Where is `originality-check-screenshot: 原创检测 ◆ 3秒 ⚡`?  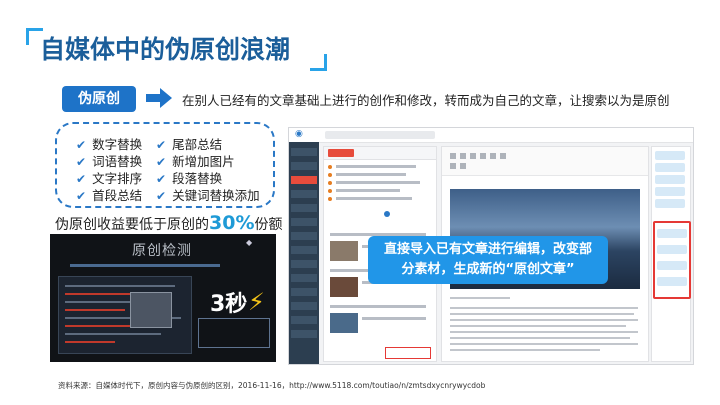 originality-check-screenshot: 原创检测 ◆ 3秒 ⚡ is located at coordinates (163, 298).